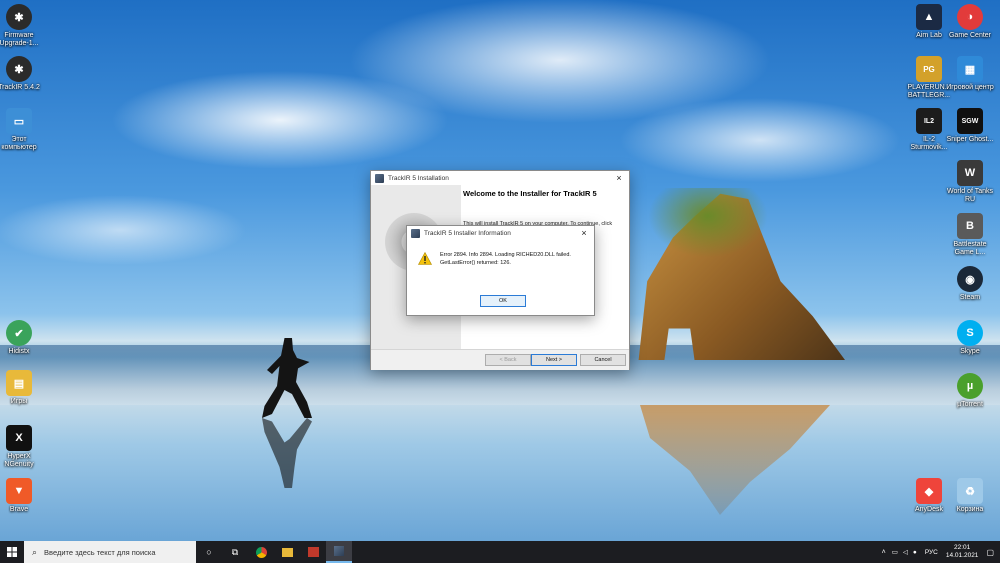 The image size is (1000, 563). What do you see at coordinates (970, 173) in the screenshot?
I see `wot-icon: W` at bounding box center [970, 173].